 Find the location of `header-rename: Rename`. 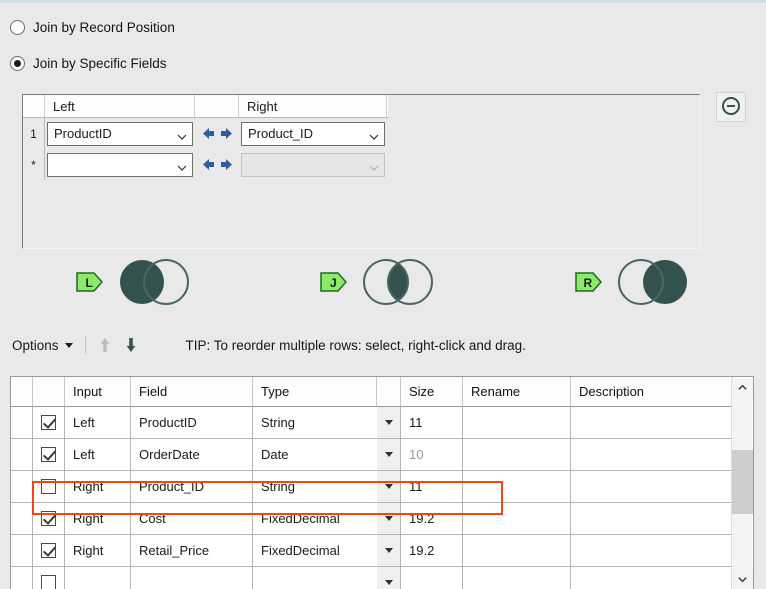

header-rename: Rename is located at coordinates (517, 392).